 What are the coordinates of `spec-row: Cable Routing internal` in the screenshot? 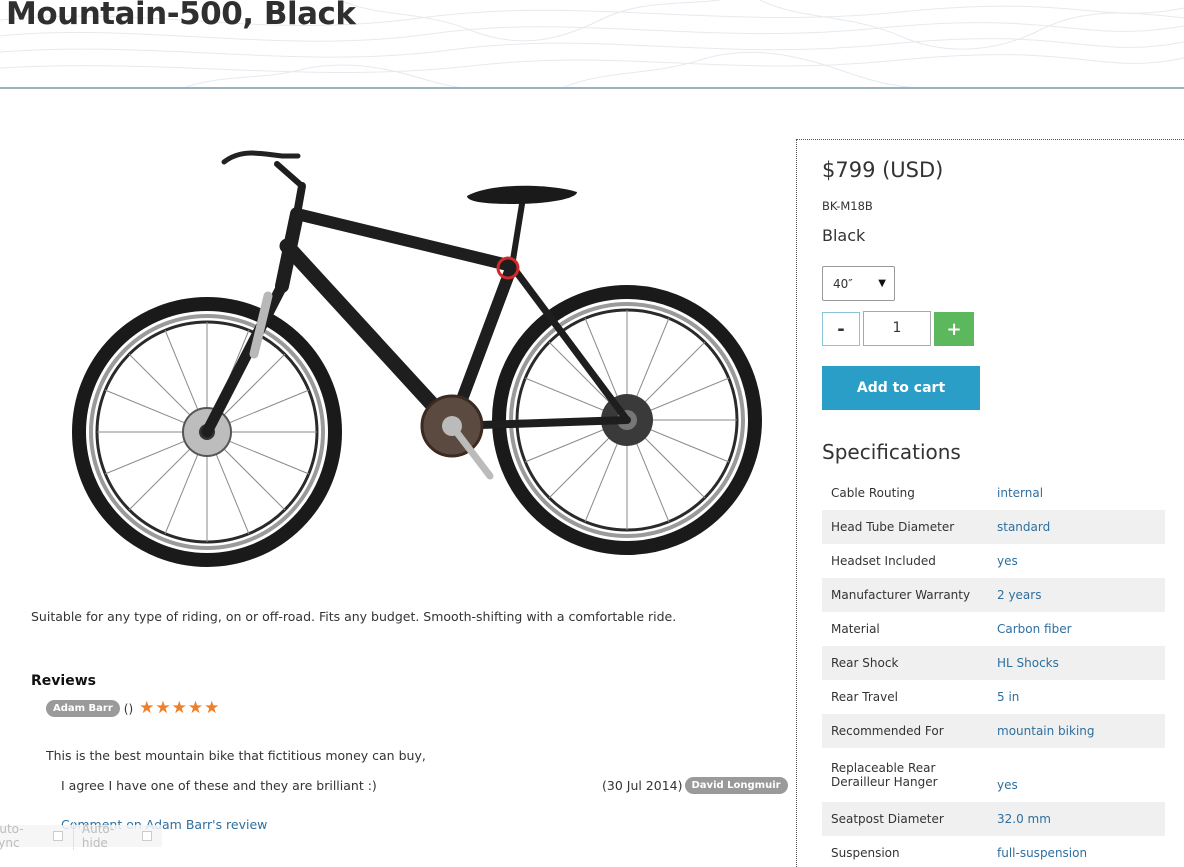 It's located at (993, 493).